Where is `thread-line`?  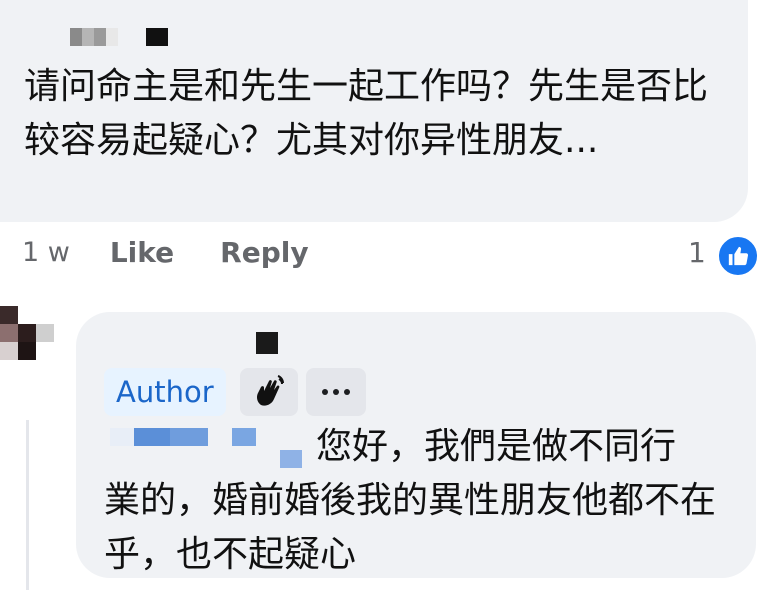 thread-line is located at coordinates (27, 505).